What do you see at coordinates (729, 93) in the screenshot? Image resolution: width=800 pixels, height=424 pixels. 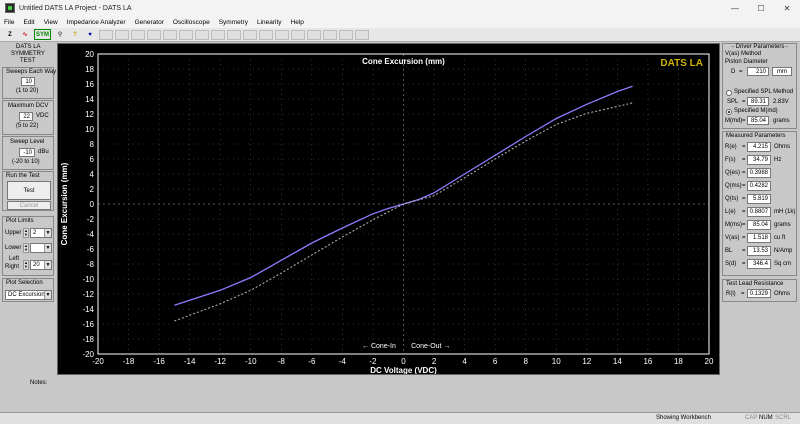 I see `spl-method-radio` at bounding box center [729, 93].